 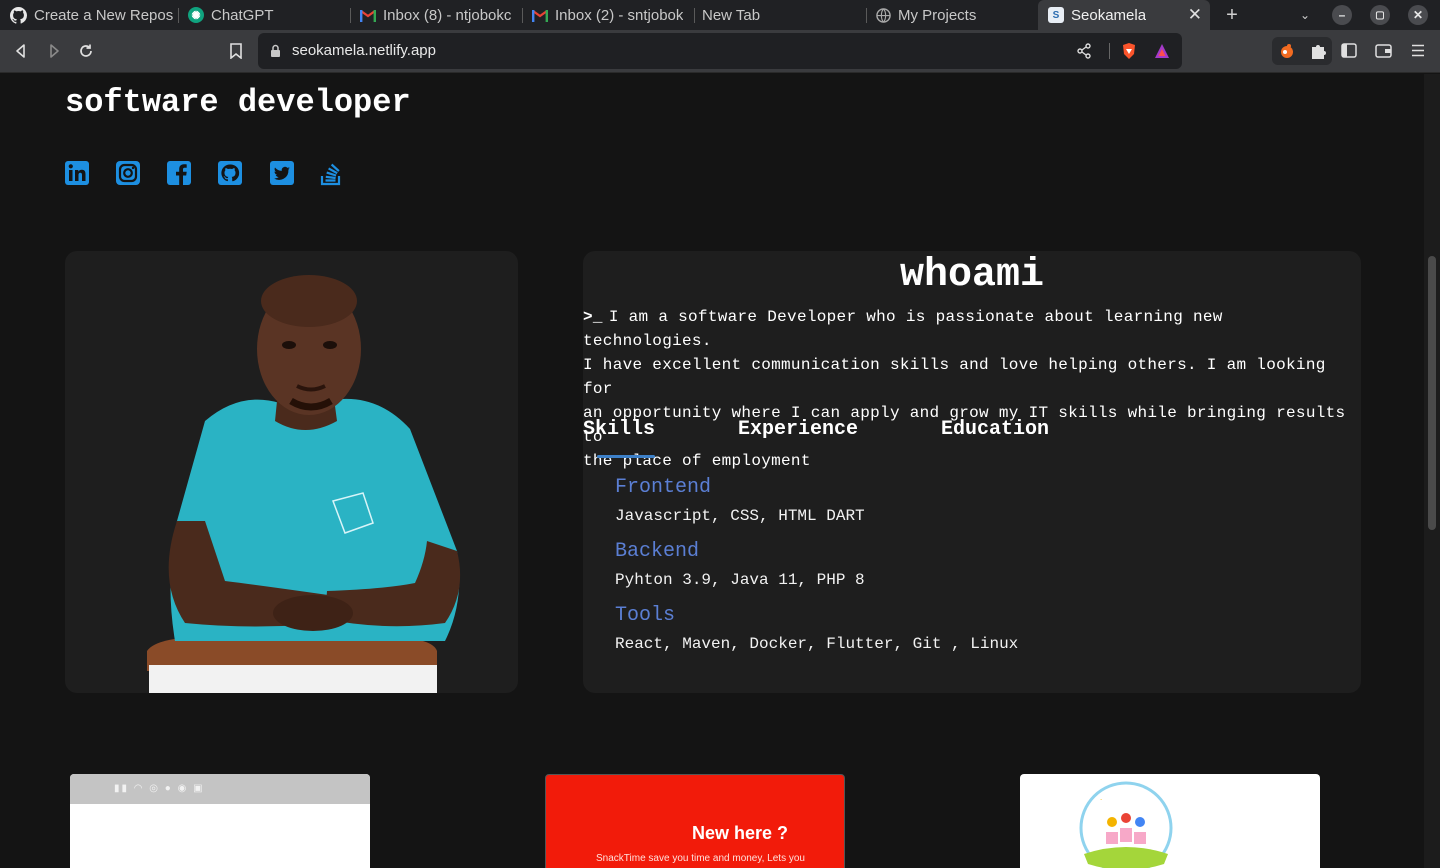 I want to click on project-card-3: ·, so click(x=1170, y=821).